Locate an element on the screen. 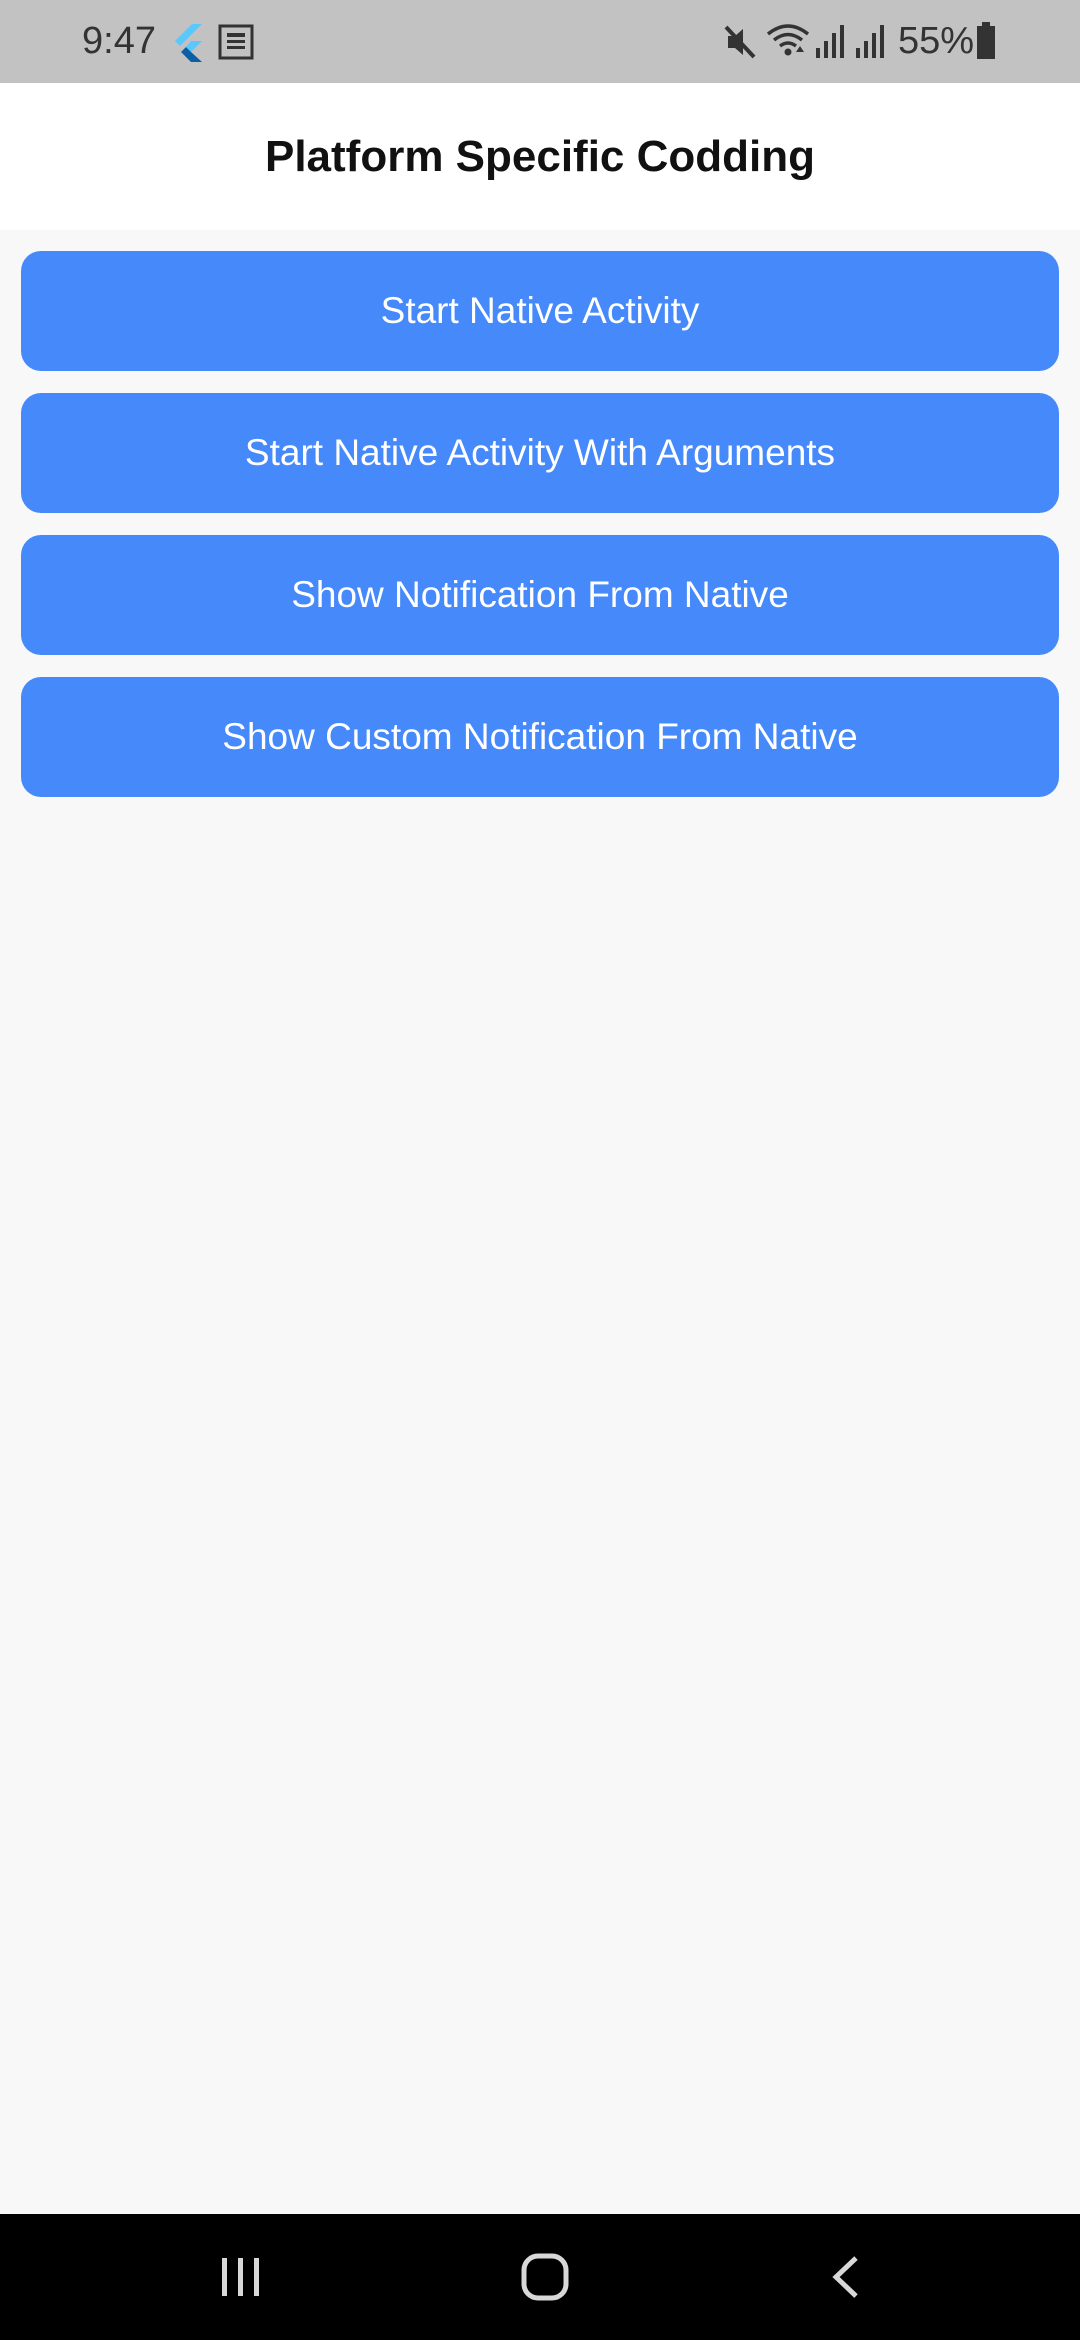 The image size is (1080, 2340). navigation-bar is located at coordinates (540, 2277).